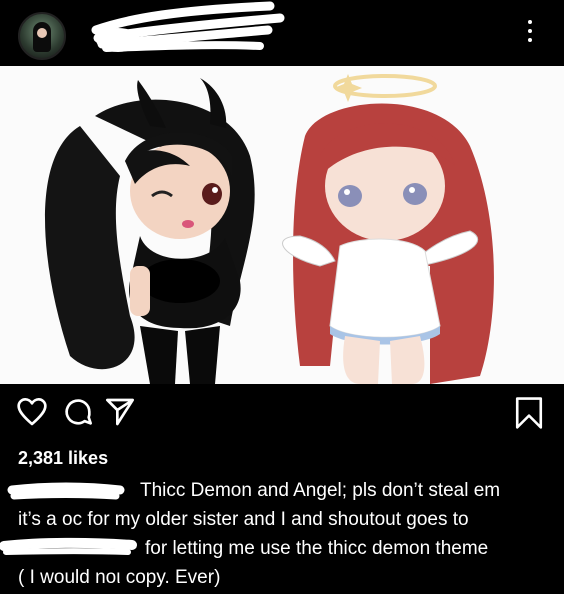 The image size is (564, 594). Describe the element at coordinates (120, 412) in the screenshot. I see `send-icon` at that location.